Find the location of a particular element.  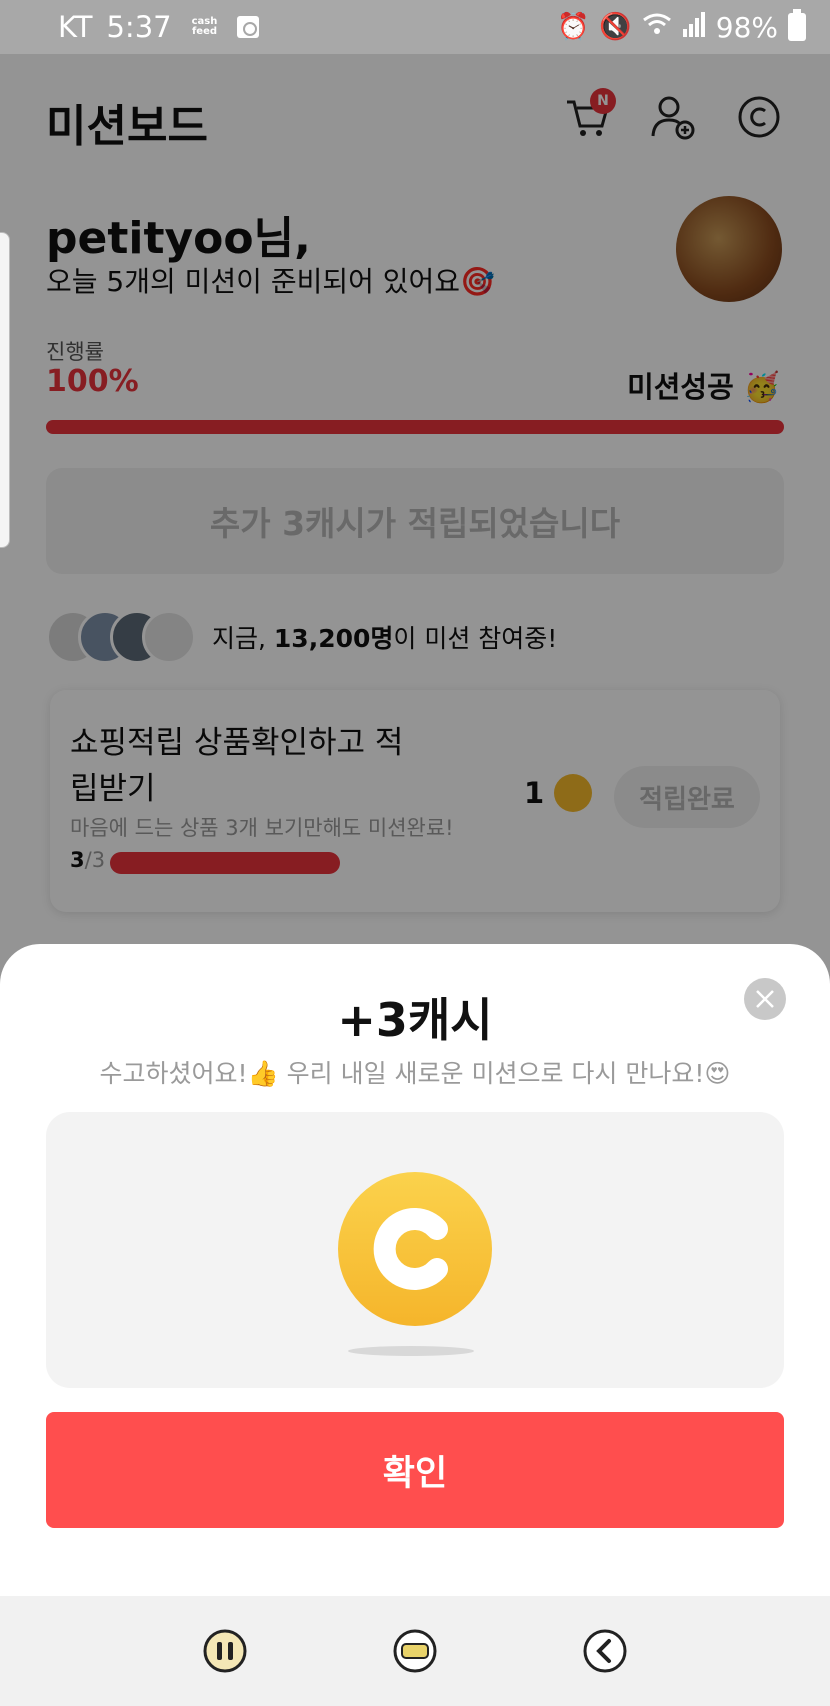

clock: 5:37 is located at coordinates (139, 27).